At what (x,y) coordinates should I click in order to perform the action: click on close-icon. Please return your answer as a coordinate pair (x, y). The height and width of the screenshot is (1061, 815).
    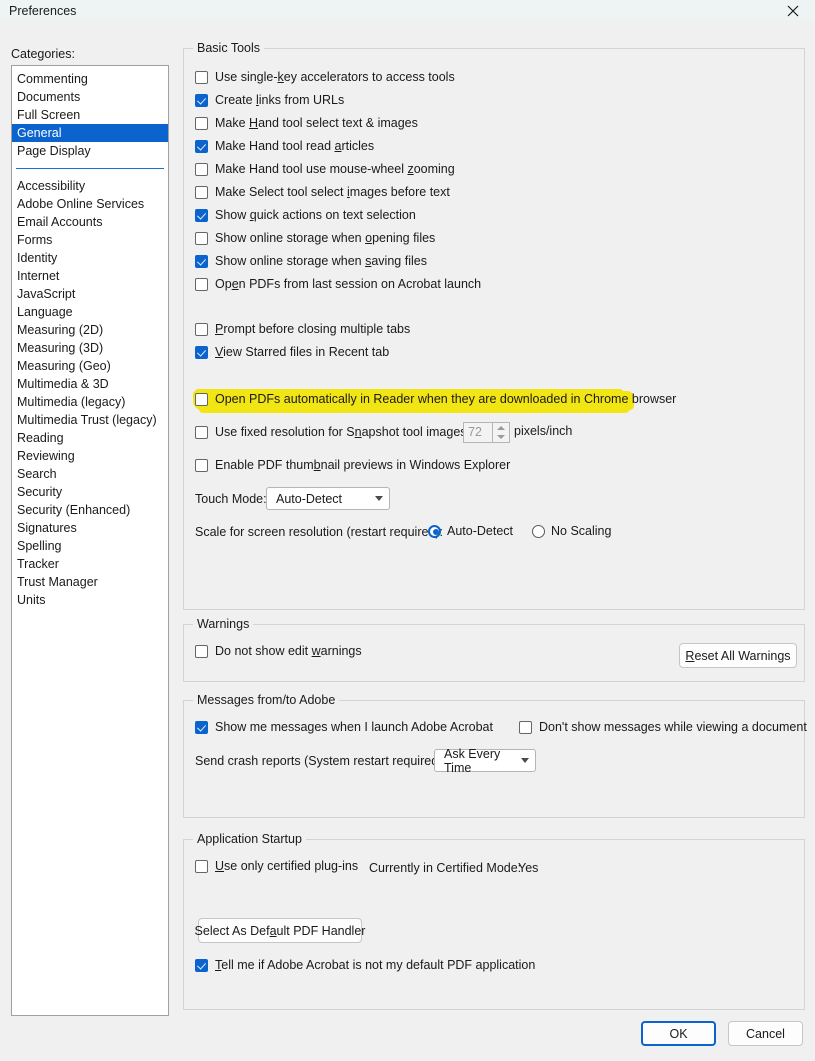
    Looking at the image, I should click on (793, 10).